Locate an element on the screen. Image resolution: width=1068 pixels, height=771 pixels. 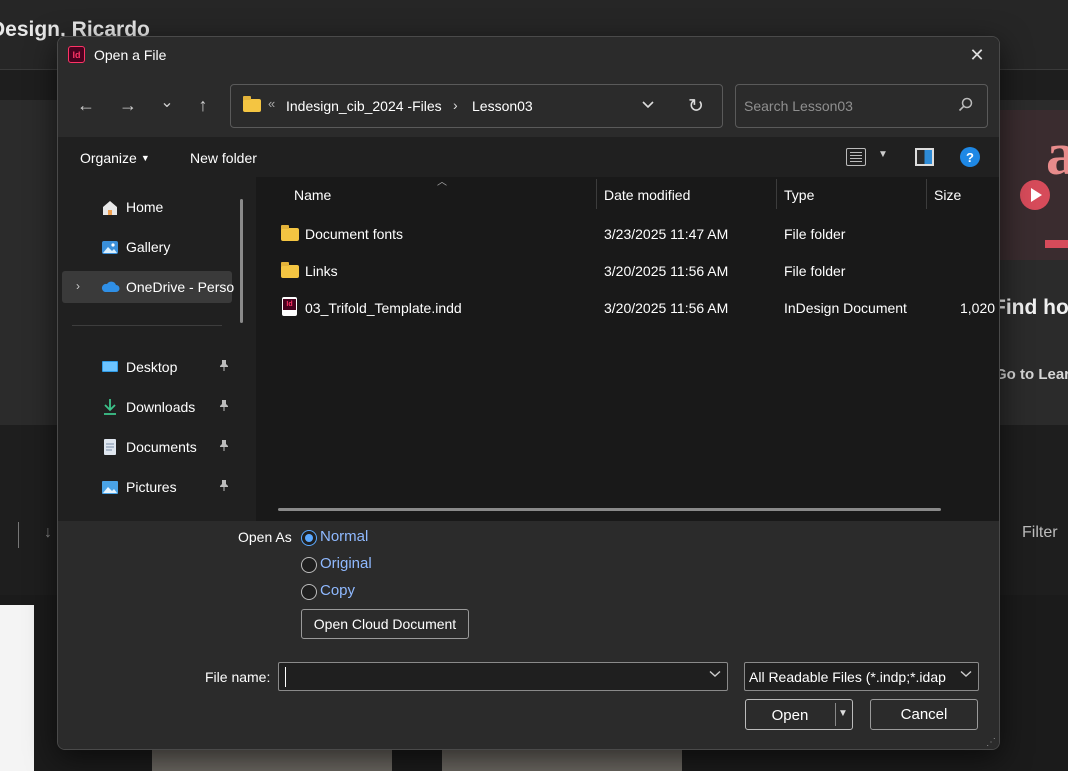
chevron-down-icon: ⌄ is located at coordinates (167, 102).